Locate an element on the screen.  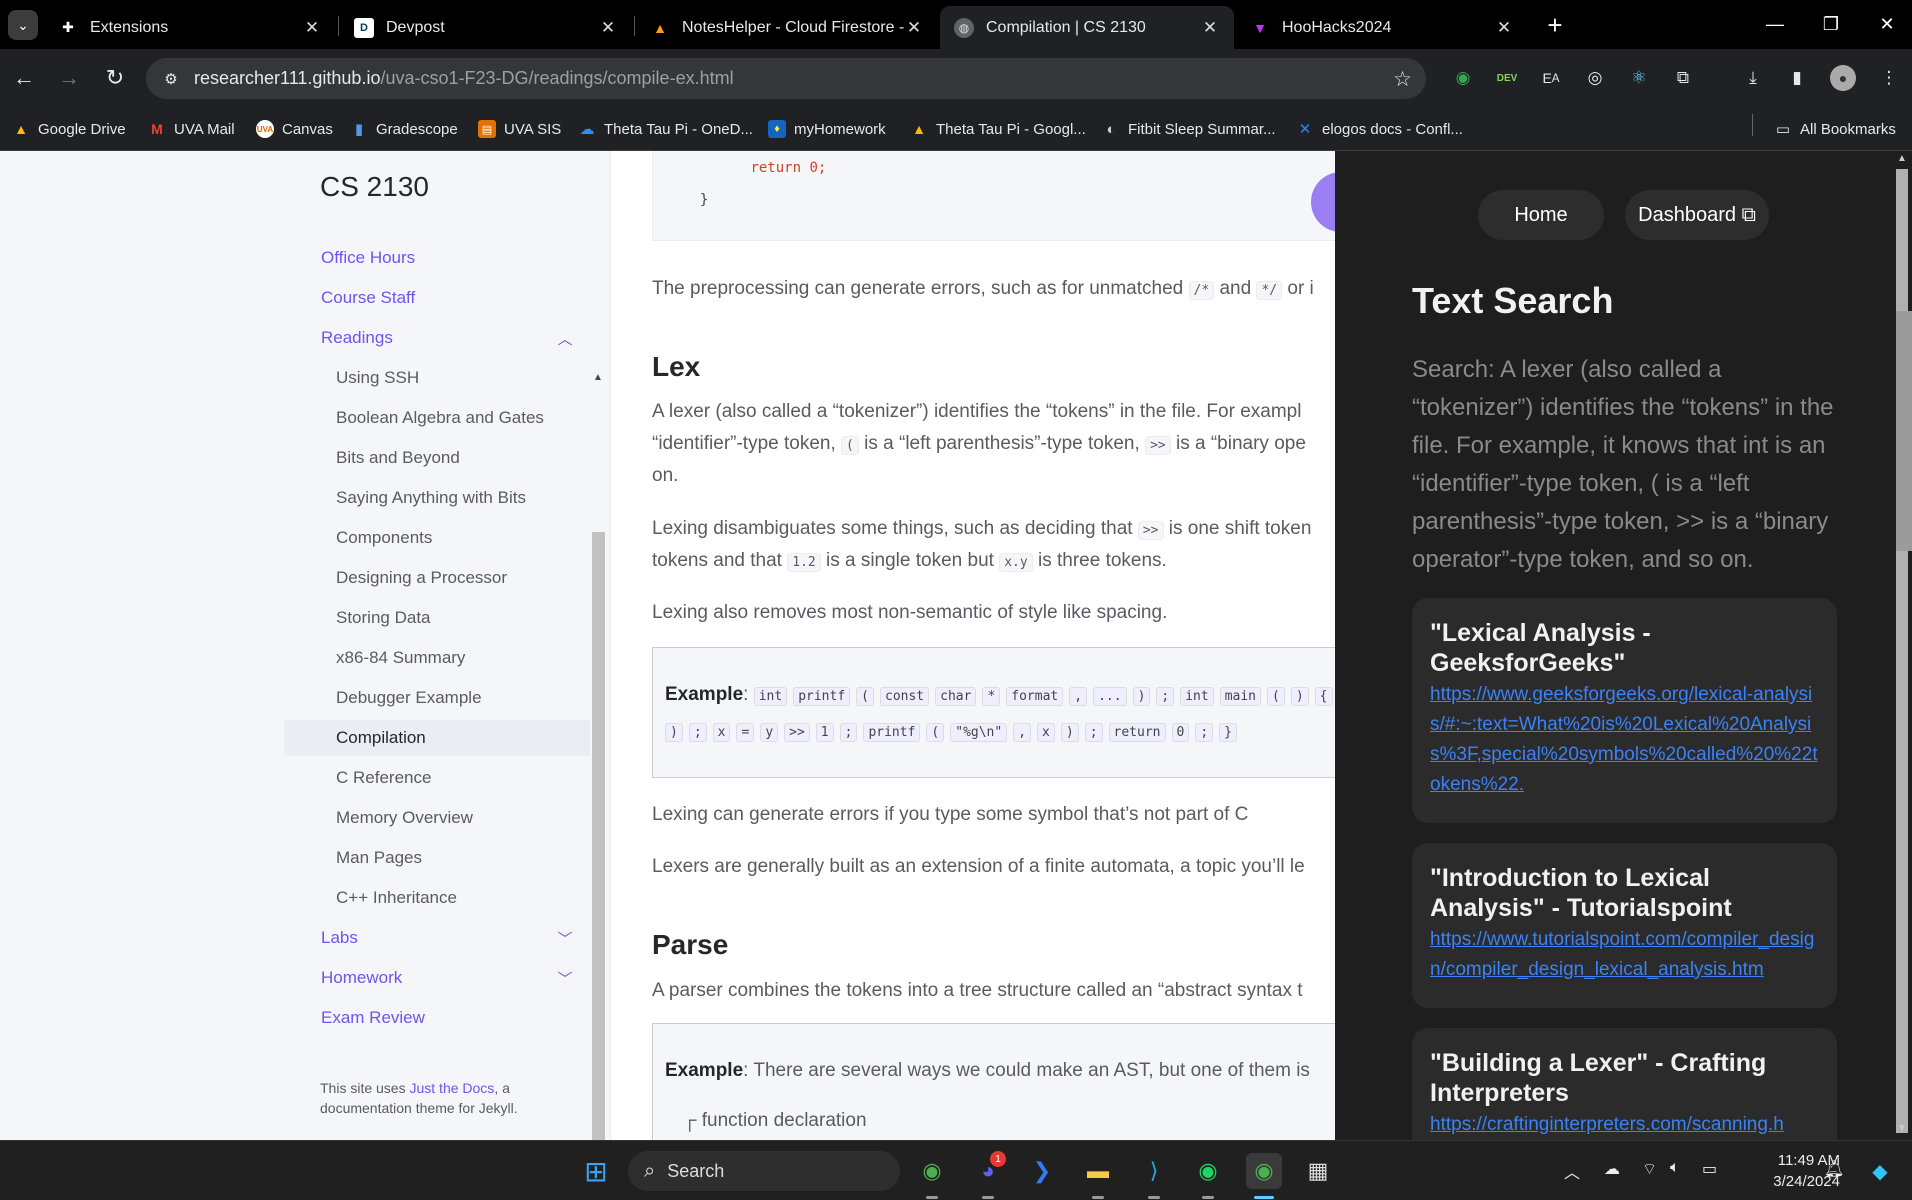
file-explorer-taskbar-icon: ▬ is located at coordinates (1098, 1171).